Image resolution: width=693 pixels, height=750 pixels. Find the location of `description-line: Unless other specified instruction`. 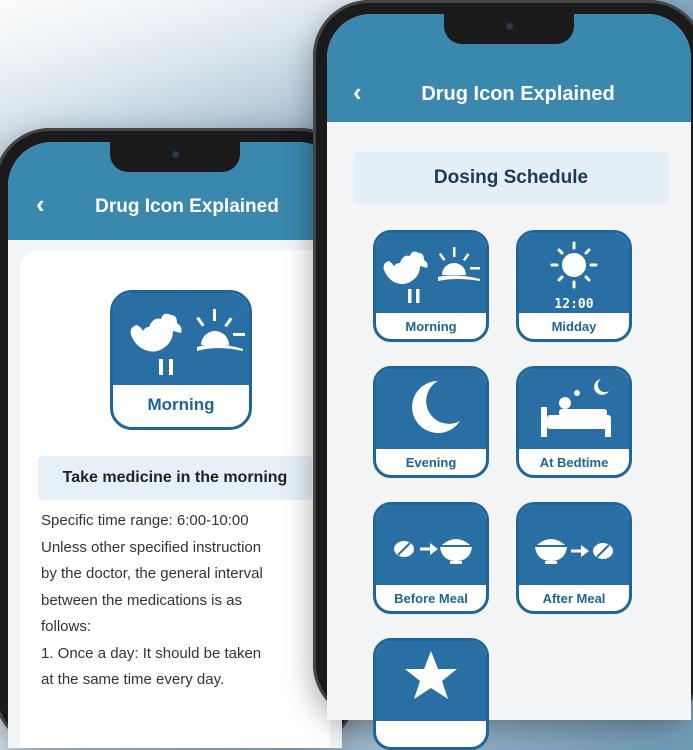

description-line: Unless other specified instruction is located at coordinates (151, 547).